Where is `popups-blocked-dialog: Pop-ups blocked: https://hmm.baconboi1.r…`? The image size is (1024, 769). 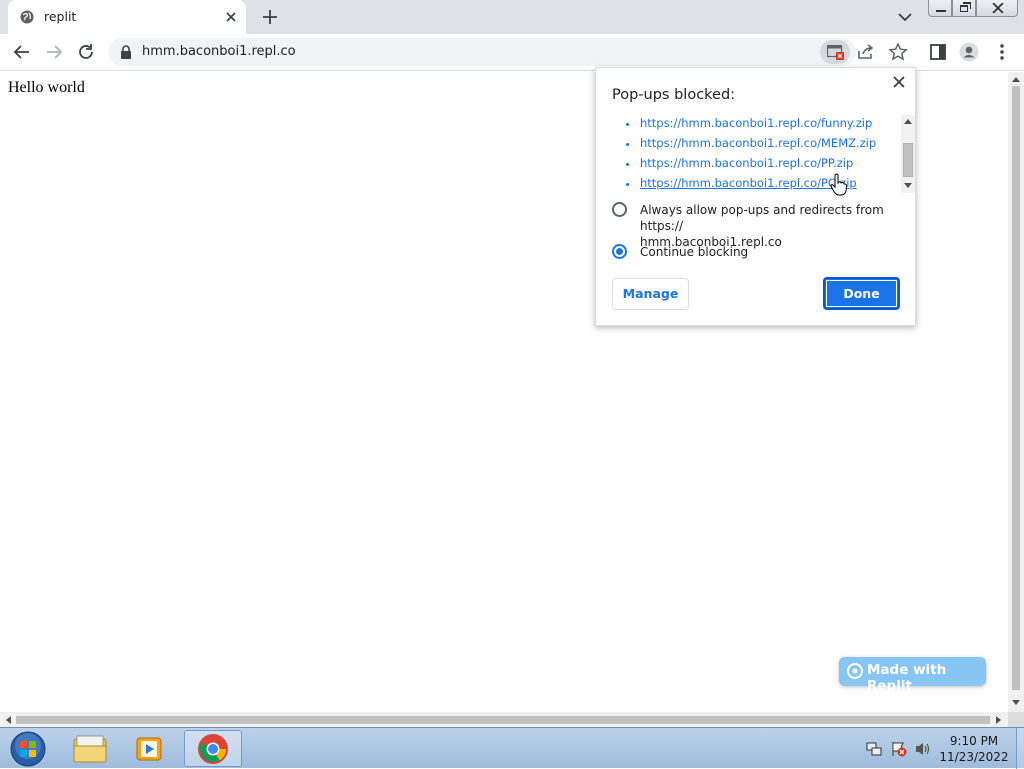 popups-blocked-dialog: Pop-ups blocked: https://hmm.baconboi1.r… is located at coordinates (755, 196).